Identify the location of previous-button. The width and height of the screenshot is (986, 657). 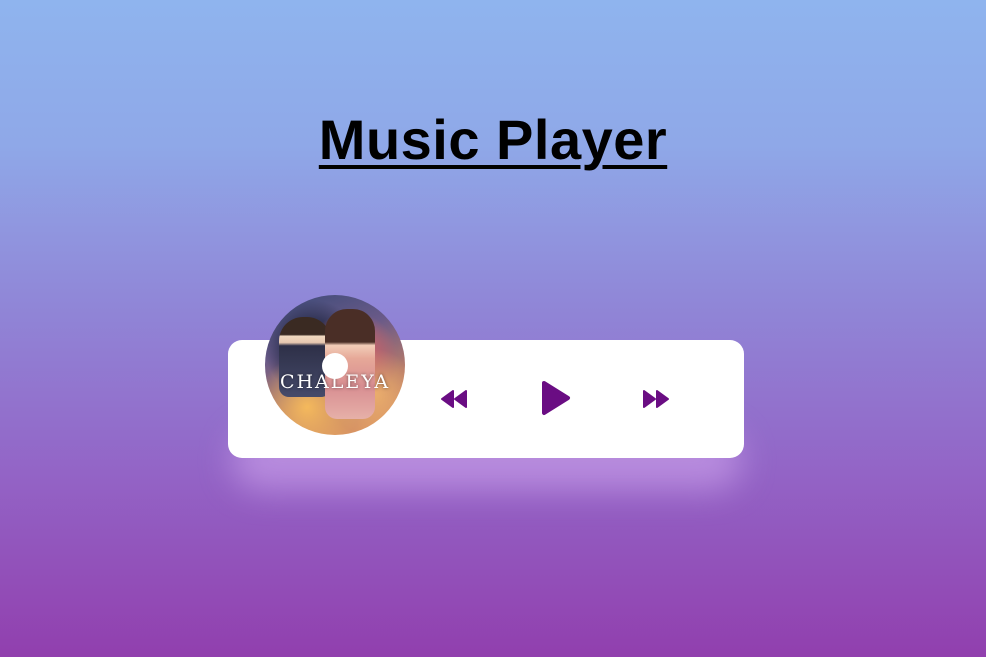
(454, 399).